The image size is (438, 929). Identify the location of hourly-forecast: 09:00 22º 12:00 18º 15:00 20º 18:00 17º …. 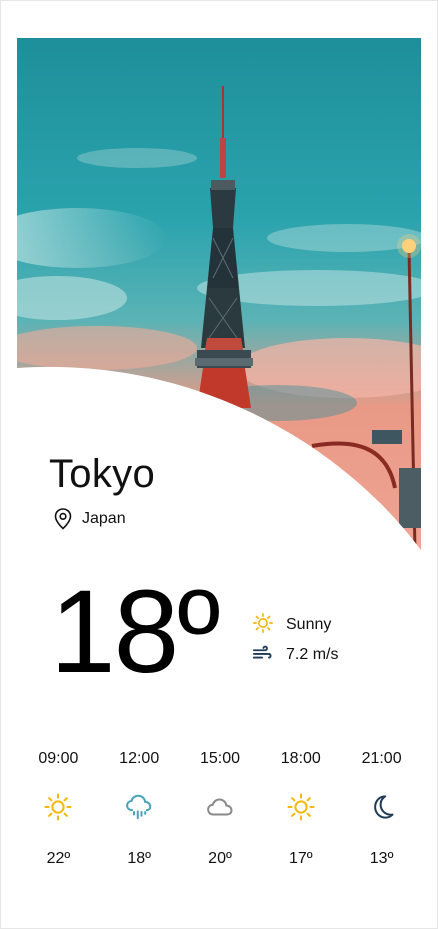
(220, 809).